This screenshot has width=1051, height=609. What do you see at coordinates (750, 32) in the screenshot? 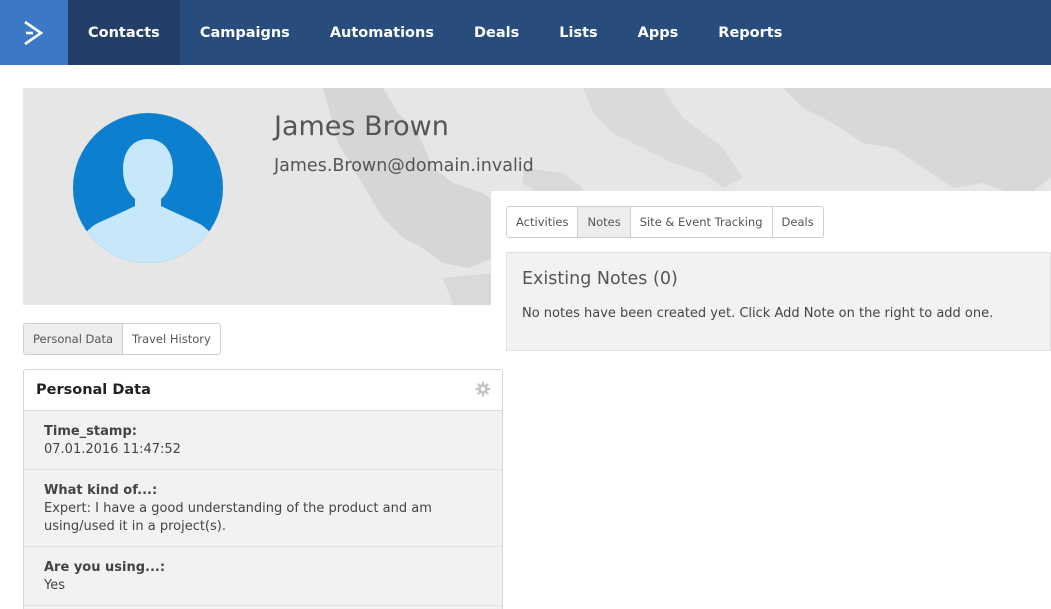
I see `nav-item-reports: Reports` at bounding box center [750, 32].